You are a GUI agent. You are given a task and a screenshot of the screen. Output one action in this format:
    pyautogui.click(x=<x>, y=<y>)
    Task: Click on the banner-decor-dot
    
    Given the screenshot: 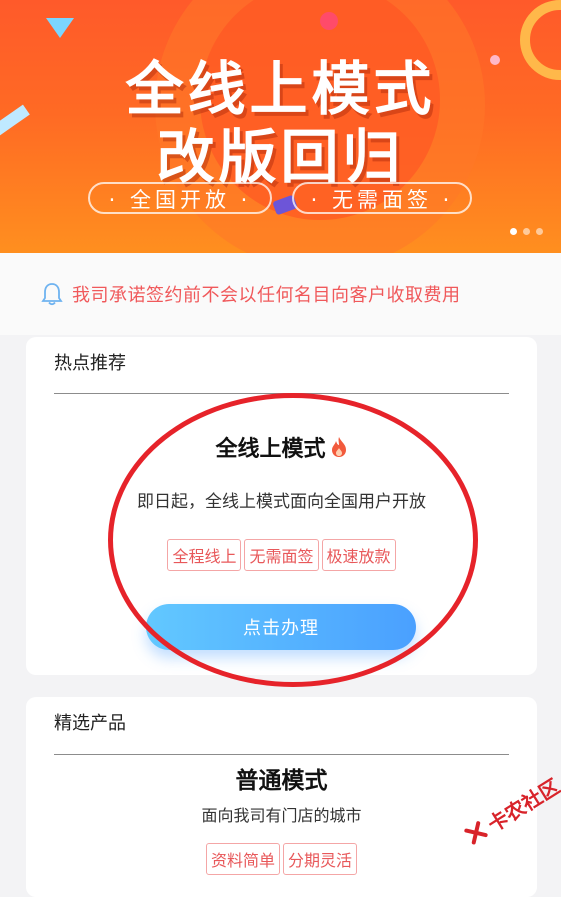 What is the action you would take?
    pyautogui.click(x=329, y=21)
    